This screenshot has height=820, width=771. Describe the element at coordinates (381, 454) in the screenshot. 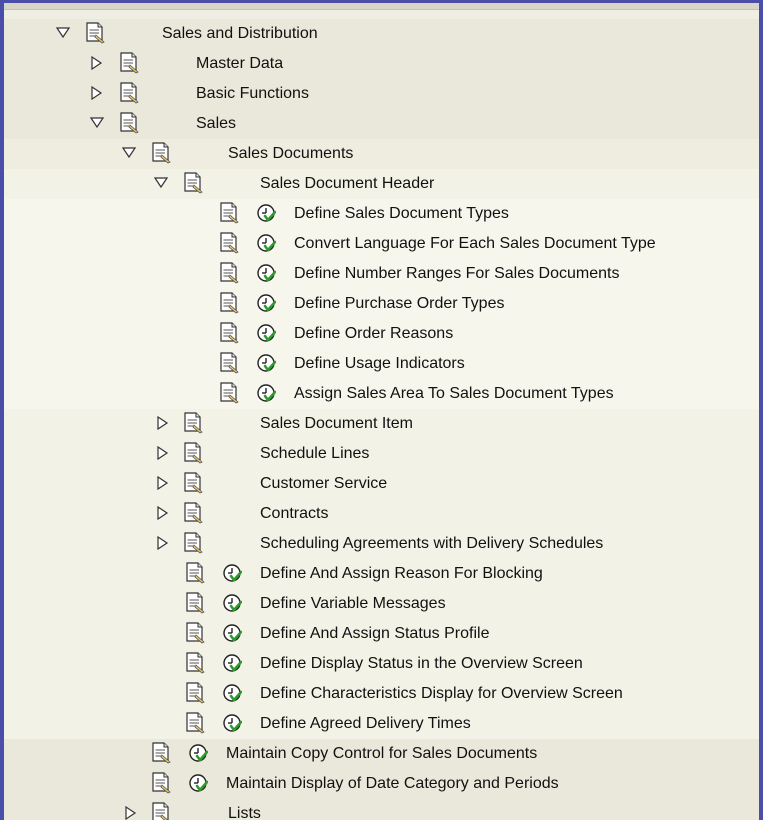

I see `tree-node-schedule-lines: Schedule Lines` at that location.